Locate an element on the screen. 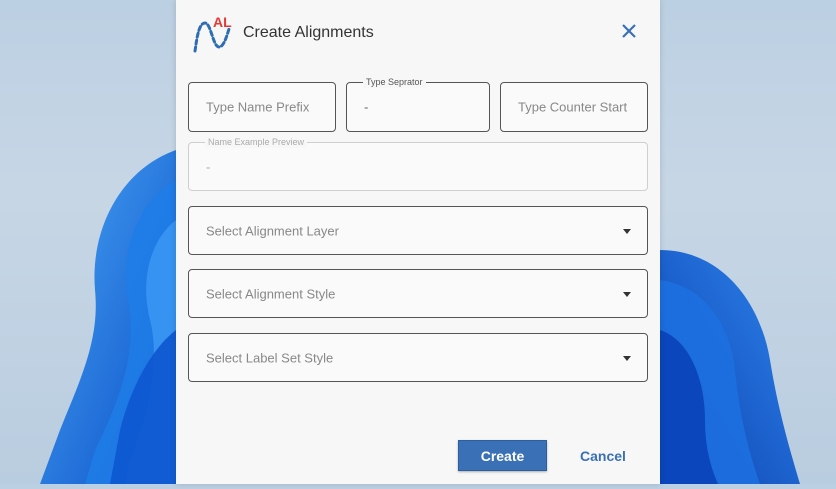 Image resolution: width=836 pixels, height=489 pixels. name-prefix-placeholder: Type Name Prefix is located at coordinates (258, 107).